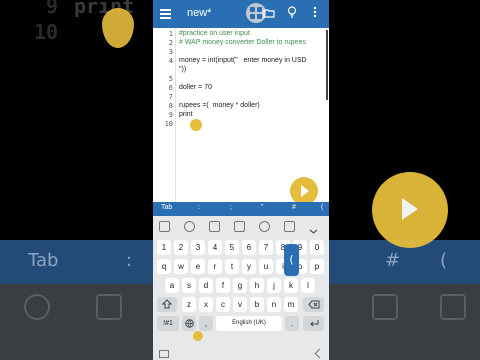 This screenshot has width=480, height=360. Describe the element at coordinates (164, 226) in the screenshot. I see `keyboard-grid-icon` at that location.